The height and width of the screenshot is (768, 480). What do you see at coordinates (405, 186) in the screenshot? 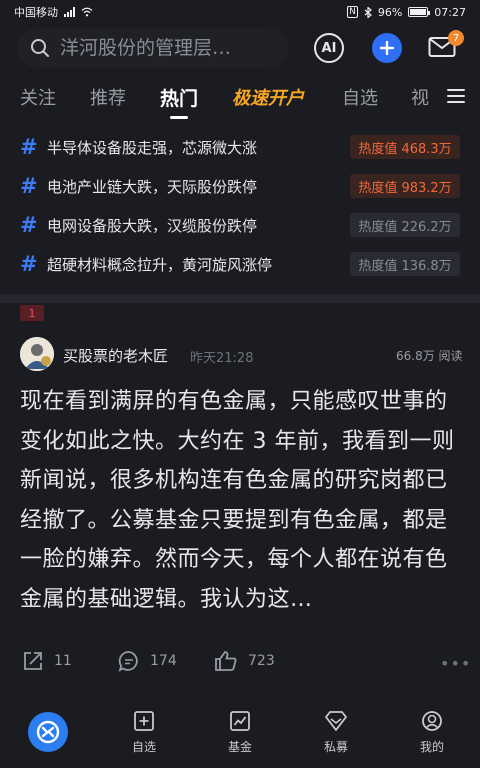
I see `heat-badge: 热度值 983.2万` at bounding box center [405, 186].